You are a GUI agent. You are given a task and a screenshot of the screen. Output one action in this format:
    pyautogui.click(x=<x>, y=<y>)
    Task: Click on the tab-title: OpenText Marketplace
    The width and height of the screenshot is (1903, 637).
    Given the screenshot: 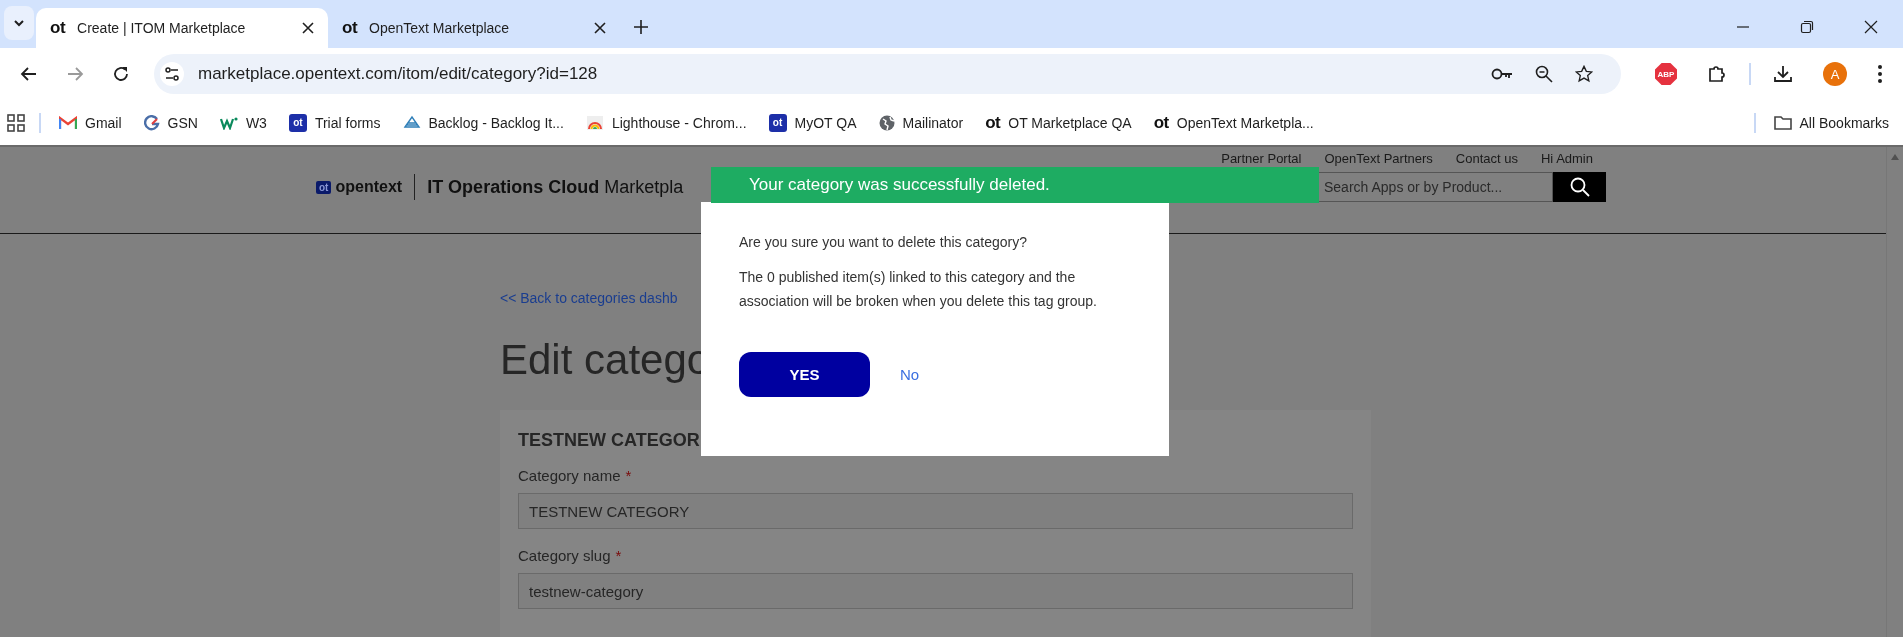 What is the action you would take?
    pyautogui.click(x=440, y=28)
    